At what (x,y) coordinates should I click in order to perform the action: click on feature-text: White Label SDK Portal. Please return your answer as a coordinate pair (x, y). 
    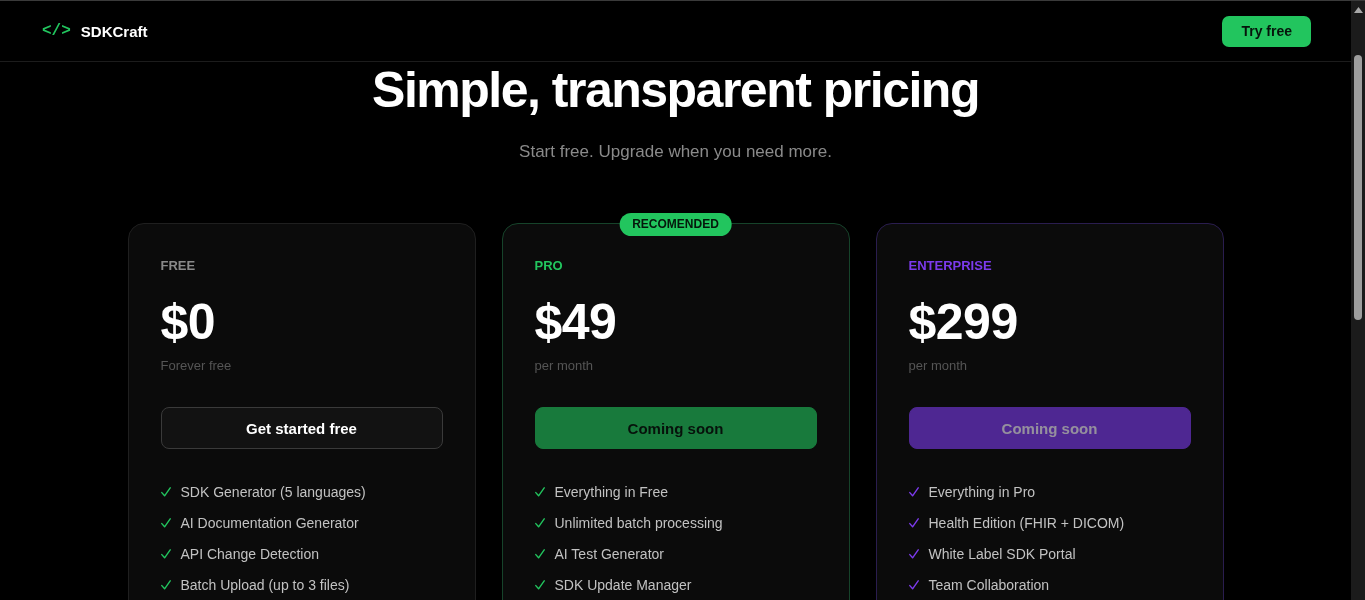
    Looking at the image, I should click on (1002, 554).